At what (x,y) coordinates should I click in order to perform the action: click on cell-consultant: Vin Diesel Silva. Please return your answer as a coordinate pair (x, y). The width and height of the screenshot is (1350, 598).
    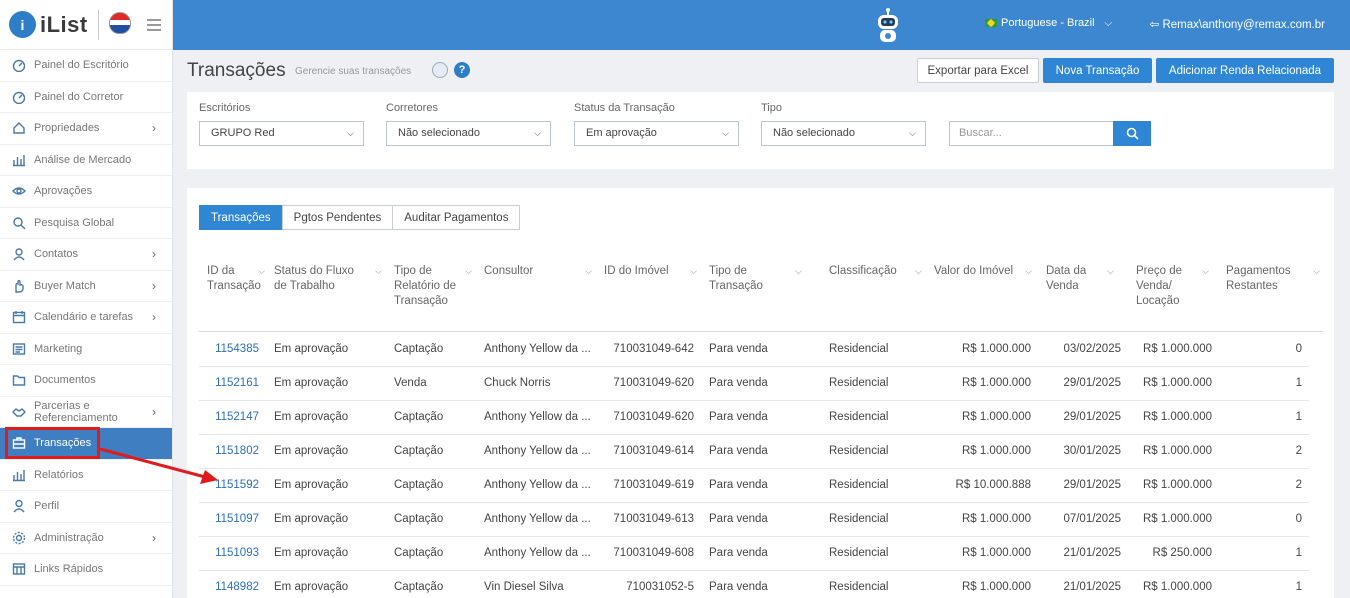
    Looking at the image, I should click on (524, 587).